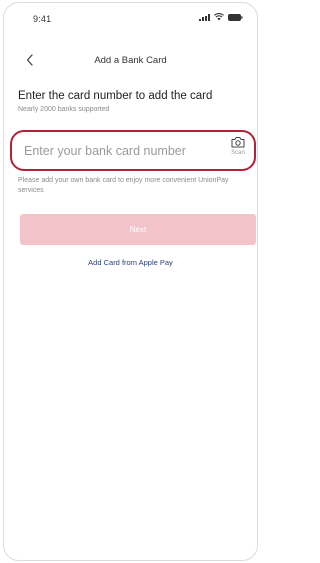 This screenshot has width=320, height=563. I want to click on scan-button: Scan, so click(238, 151).